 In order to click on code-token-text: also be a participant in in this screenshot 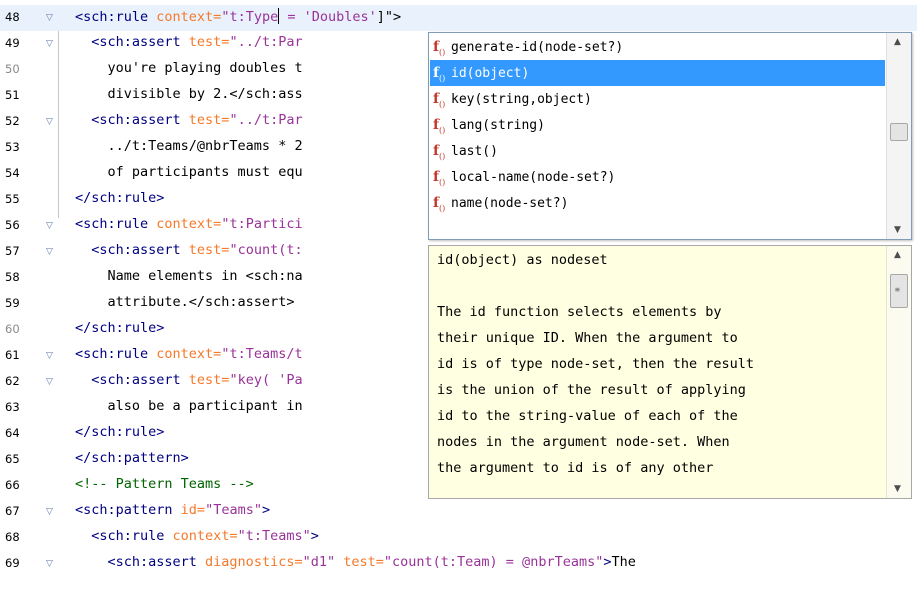, I will do `click(189, 406)`.